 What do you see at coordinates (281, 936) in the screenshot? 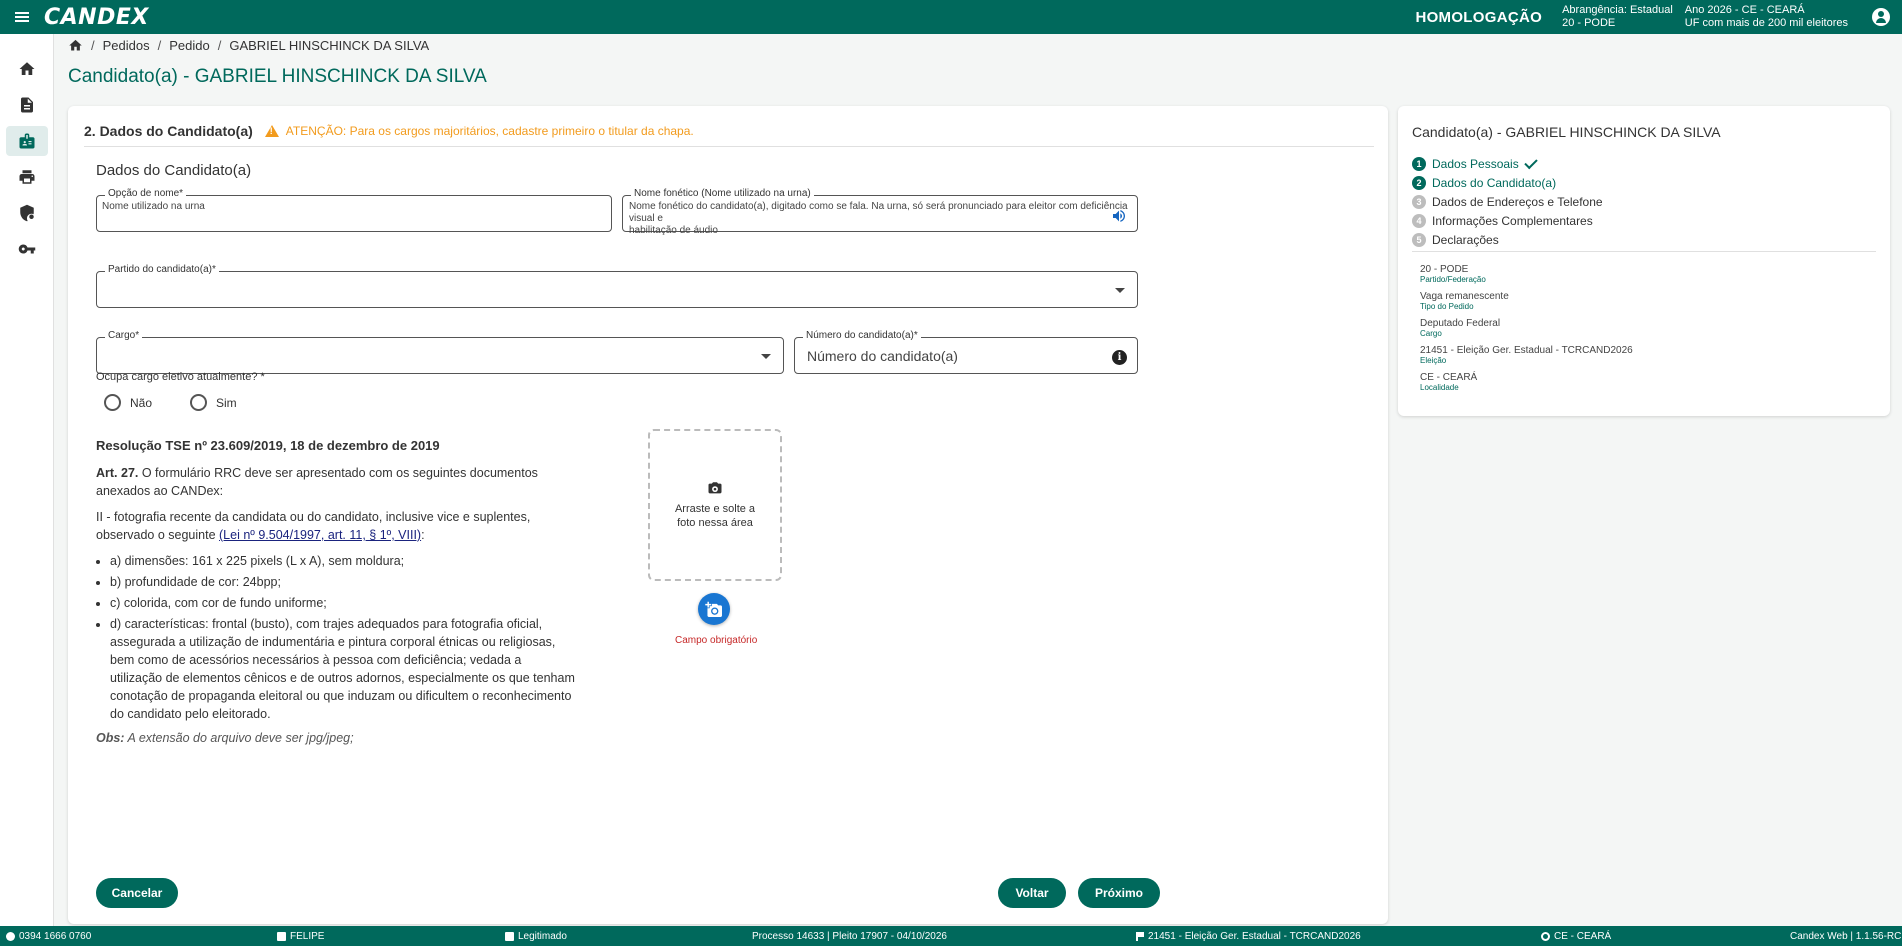
I see `user-card-icon` at bounding box center [281, 936].